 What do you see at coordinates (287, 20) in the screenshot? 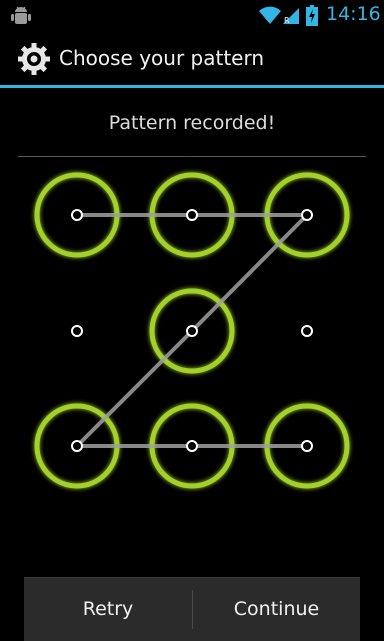
I see `svg-text: R` at bounding box center [287, 20].